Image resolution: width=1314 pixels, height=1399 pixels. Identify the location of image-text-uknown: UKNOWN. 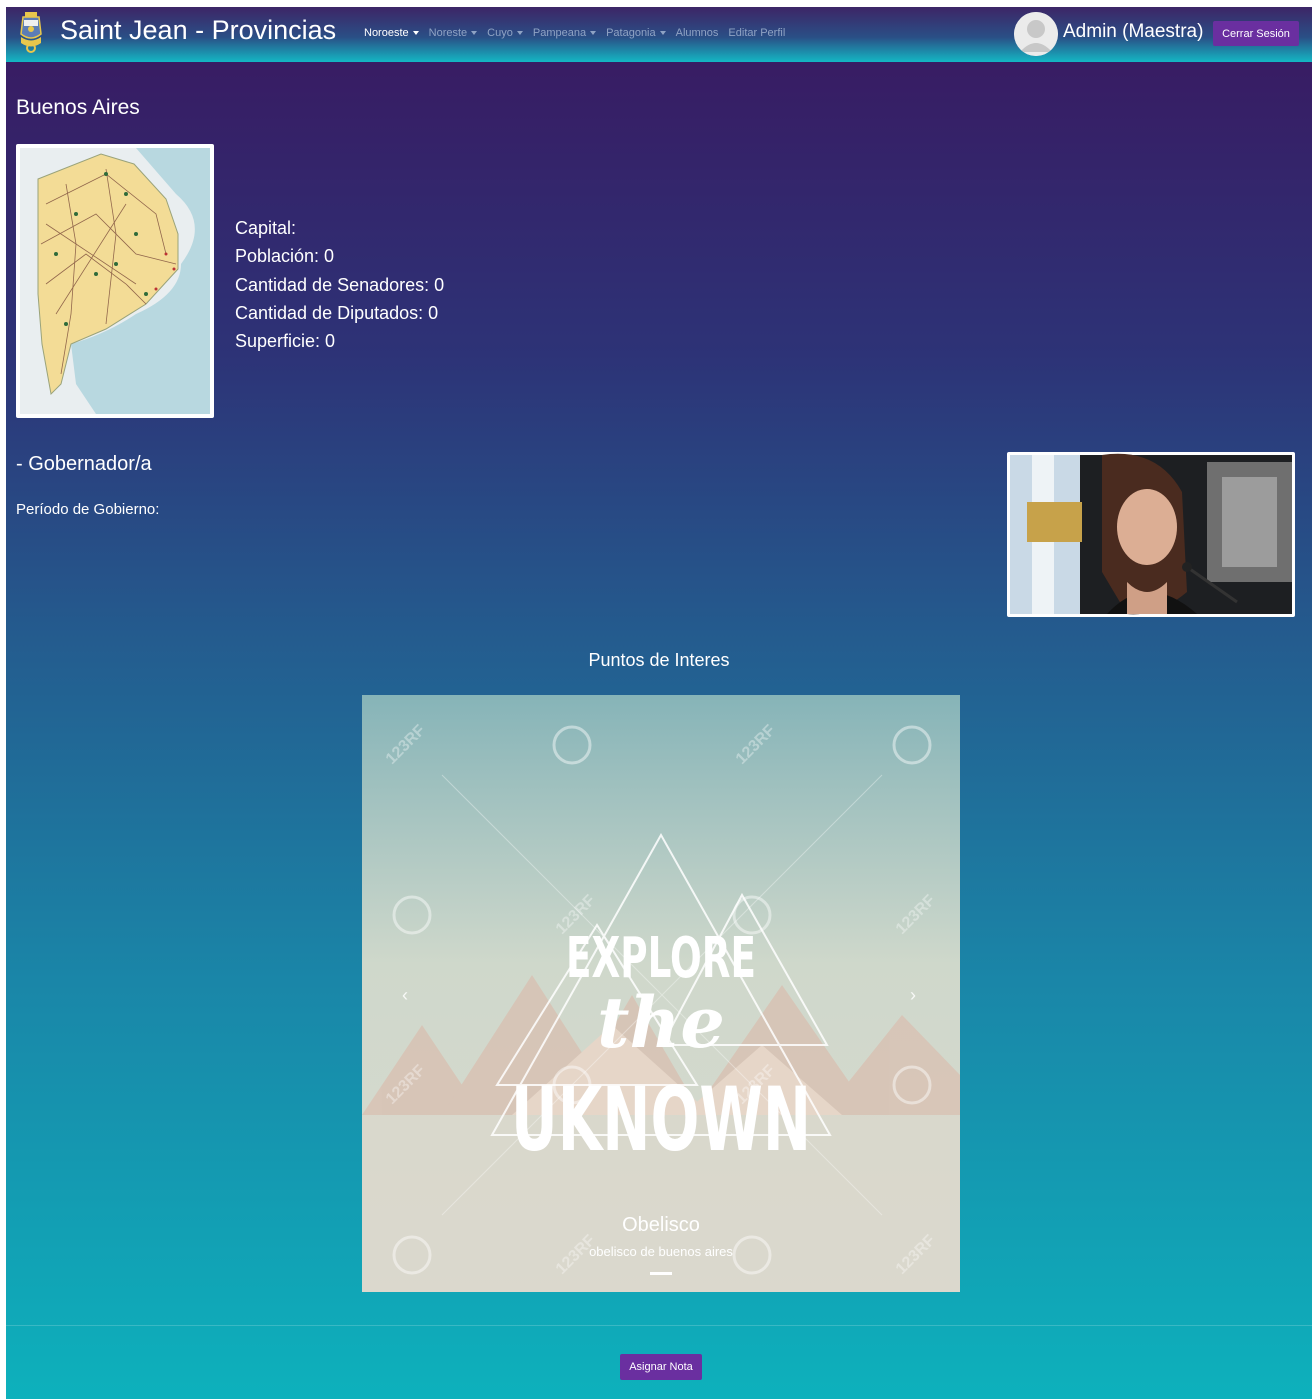
(661, 1119).